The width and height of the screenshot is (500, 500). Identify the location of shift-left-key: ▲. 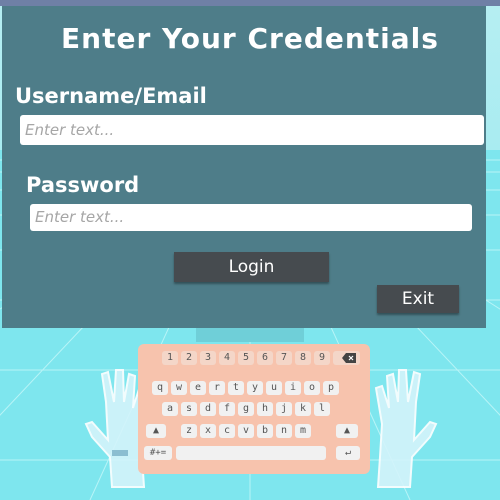
(156, 431).